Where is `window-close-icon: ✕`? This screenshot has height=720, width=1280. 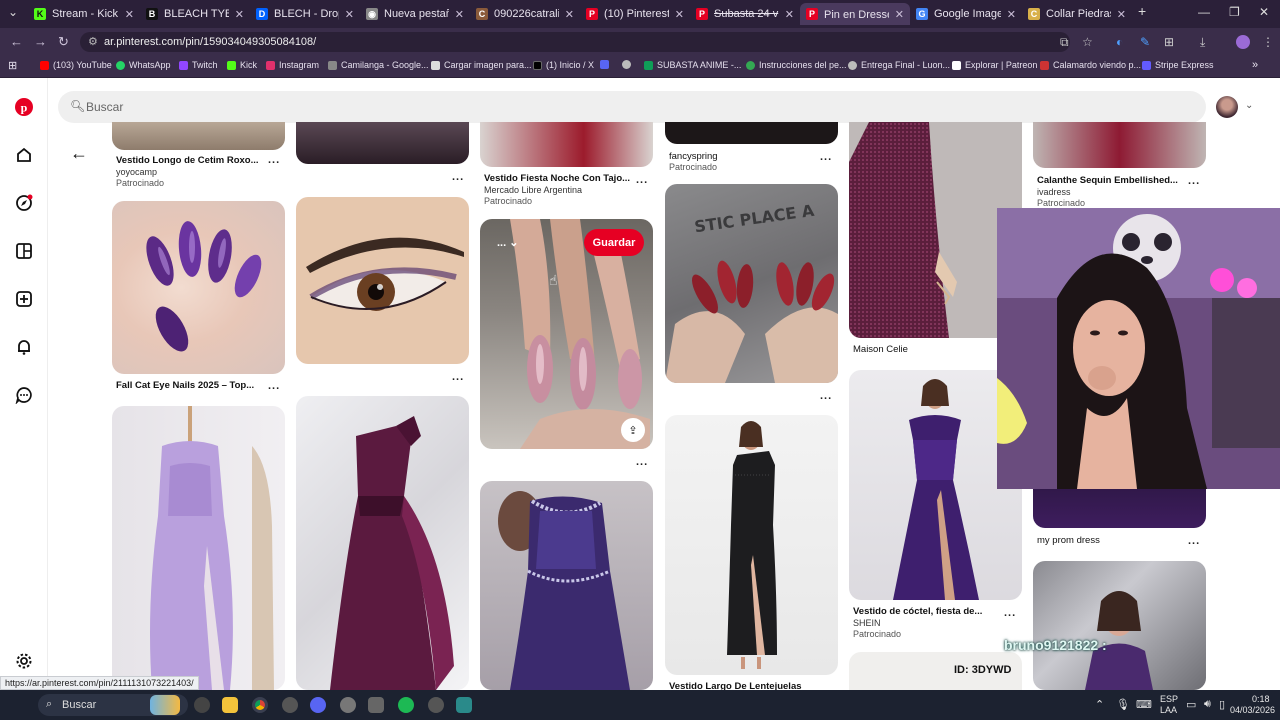
window-close-icon: ✕ is located at coordinates (1264, 12).